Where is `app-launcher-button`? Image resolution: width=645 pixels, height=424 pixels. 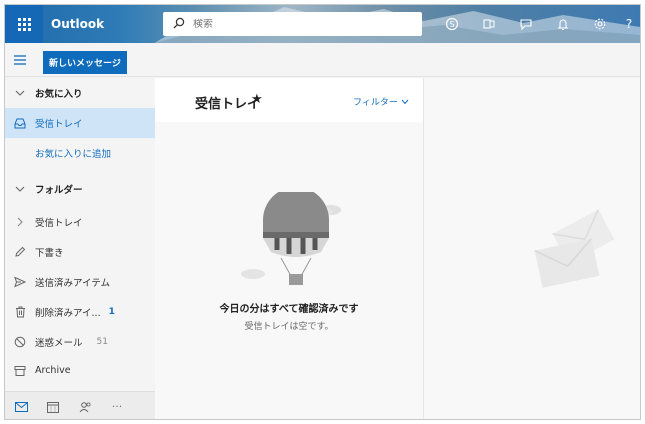
app-launcher-button is located at coordinates (24, 24).